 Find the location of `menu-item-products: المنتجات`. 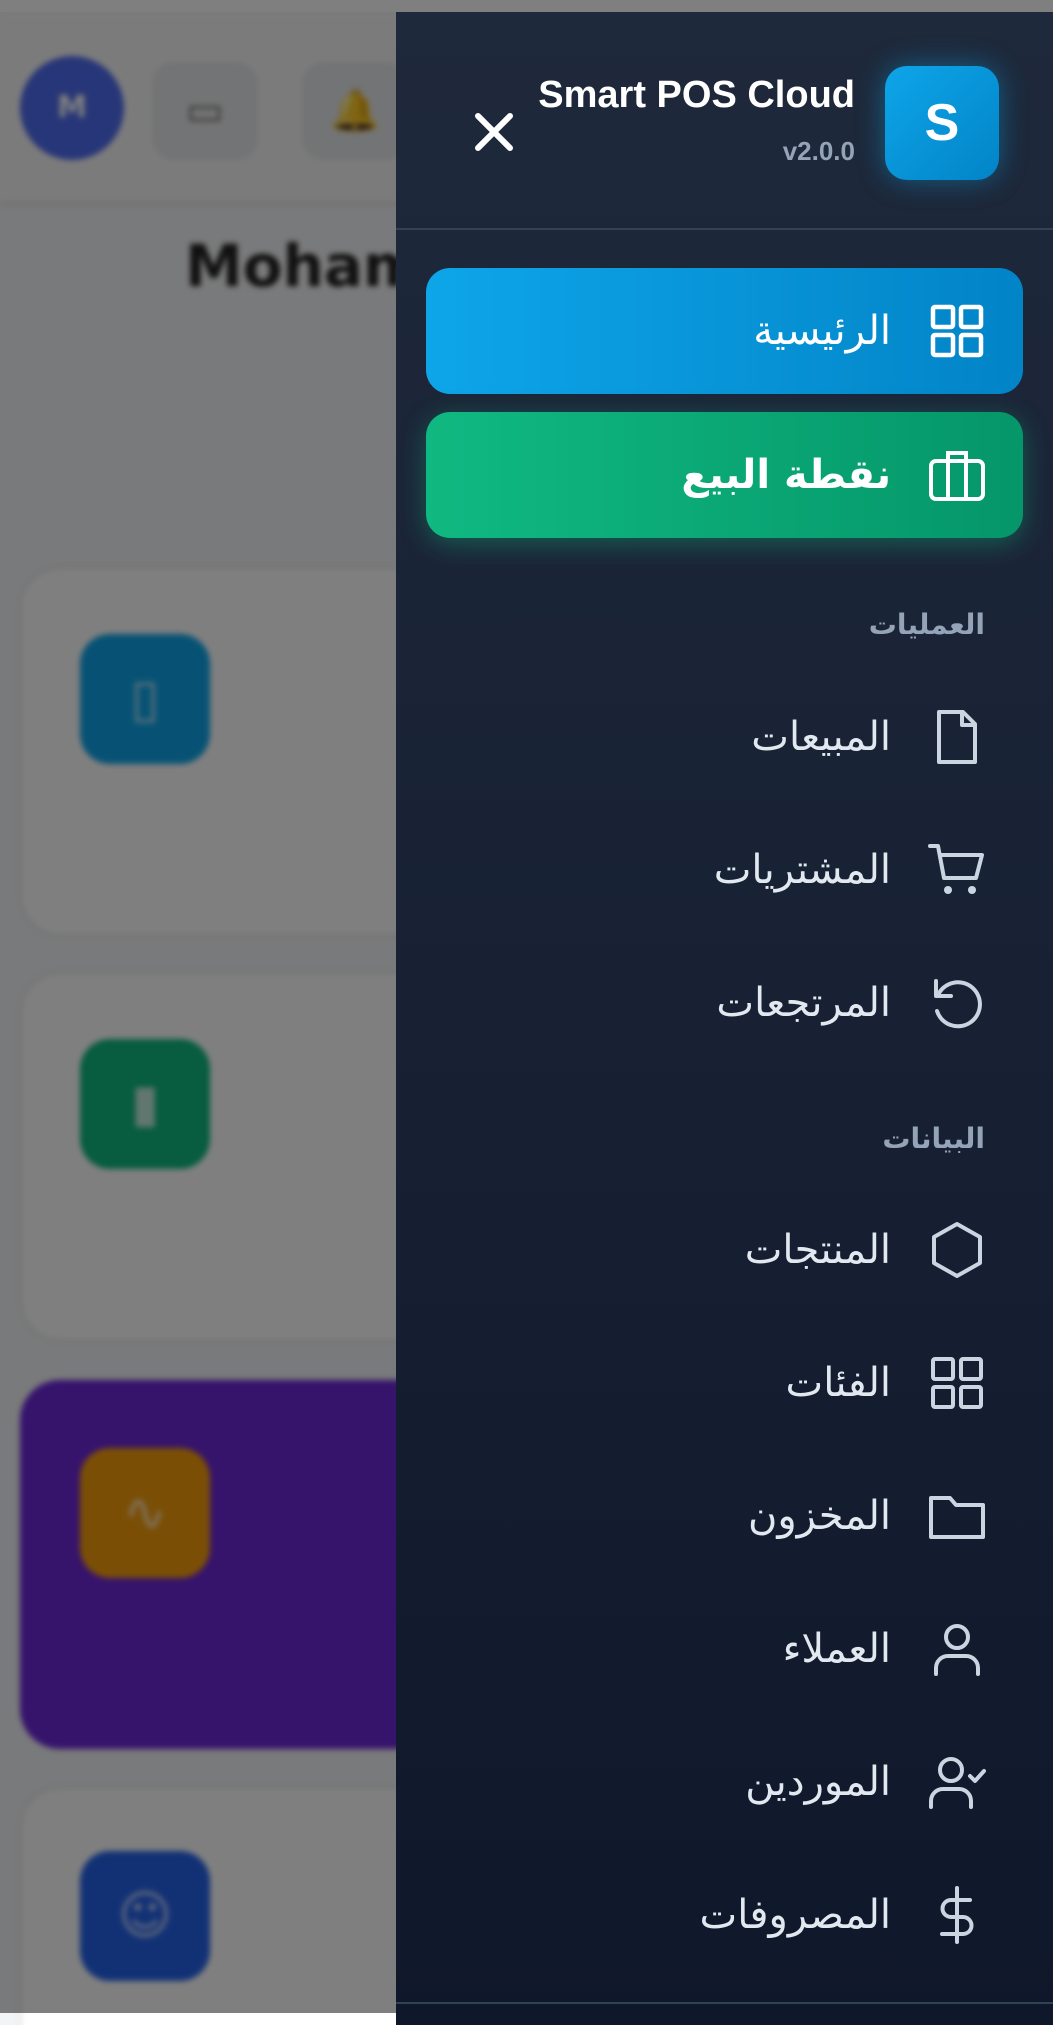

menu-item-products: المنتجات is located at coordinates (724, 1250).